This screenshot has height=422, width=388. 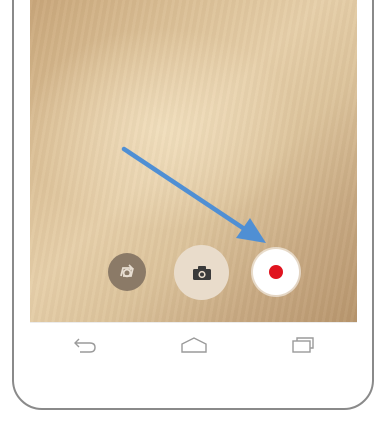 I want to click on back-icon, so click(x=84, y=345).